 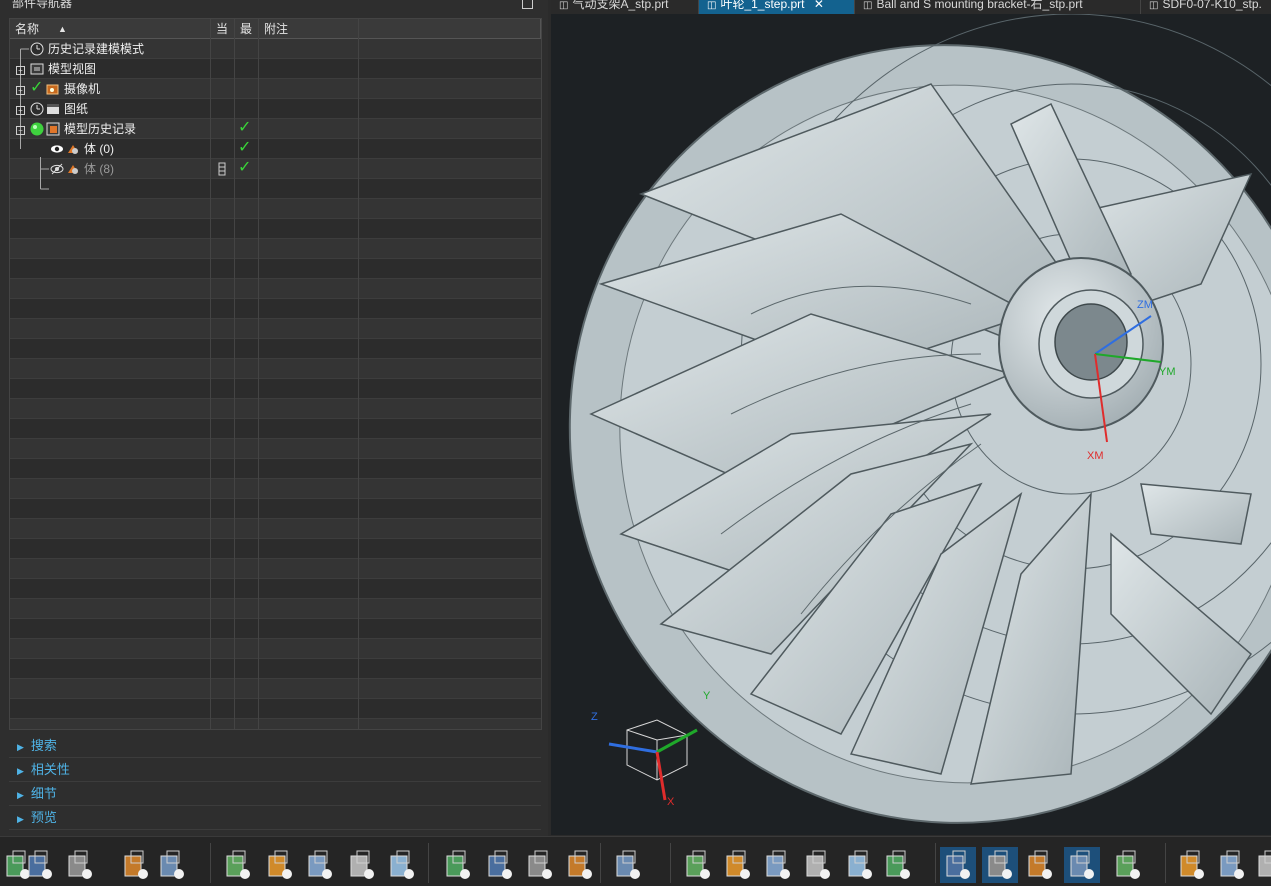 I want to click on column-divider, so click(x=358, y=374).